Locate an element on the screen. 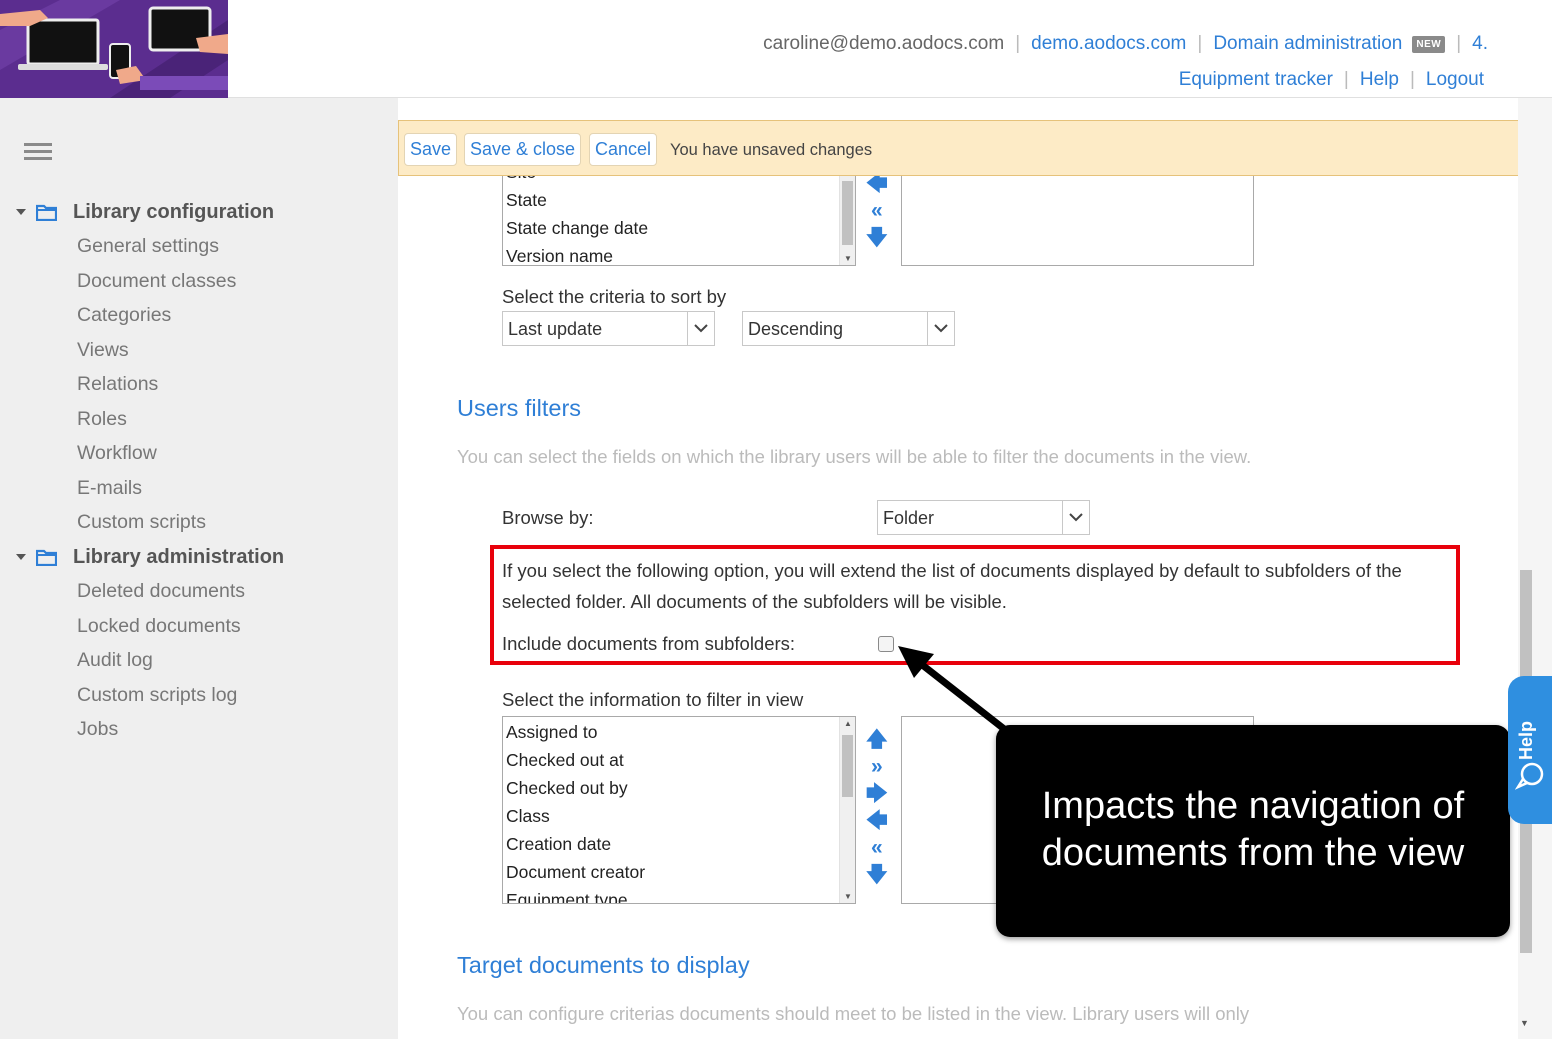  list-option: Creation date is located at coordinates (671, 844).